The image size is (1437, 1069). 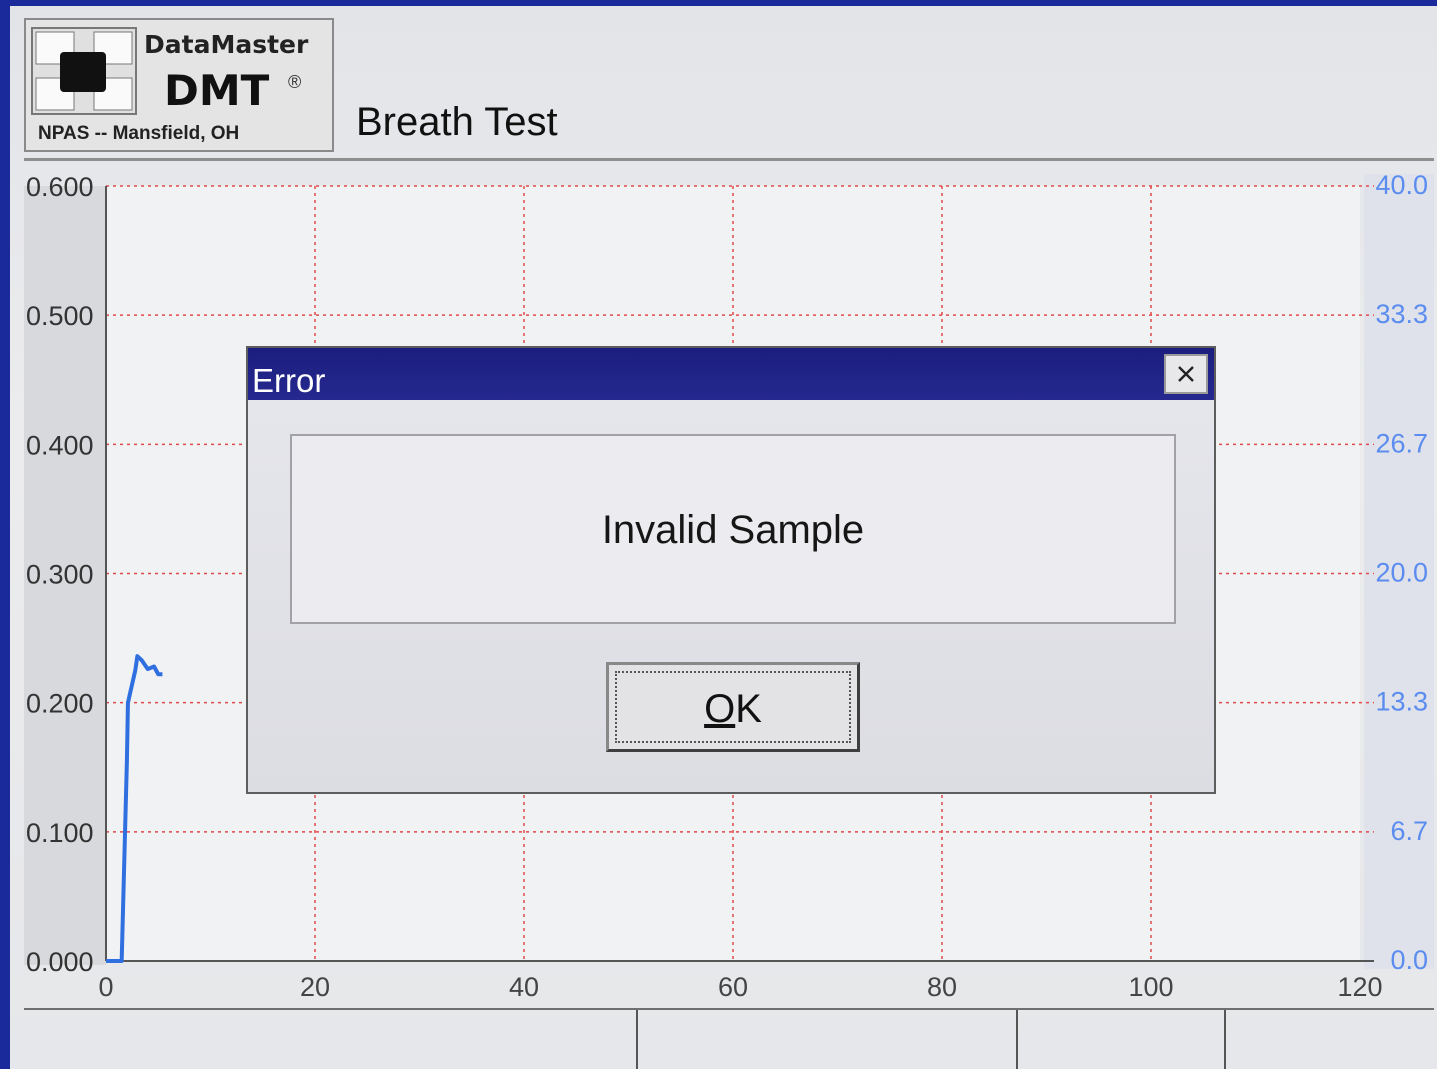 What do you see at coordinates (1409, 831) in the screenshot?
I see `y-tick-label-right: 6.7` at bounding box center [1409, 831].